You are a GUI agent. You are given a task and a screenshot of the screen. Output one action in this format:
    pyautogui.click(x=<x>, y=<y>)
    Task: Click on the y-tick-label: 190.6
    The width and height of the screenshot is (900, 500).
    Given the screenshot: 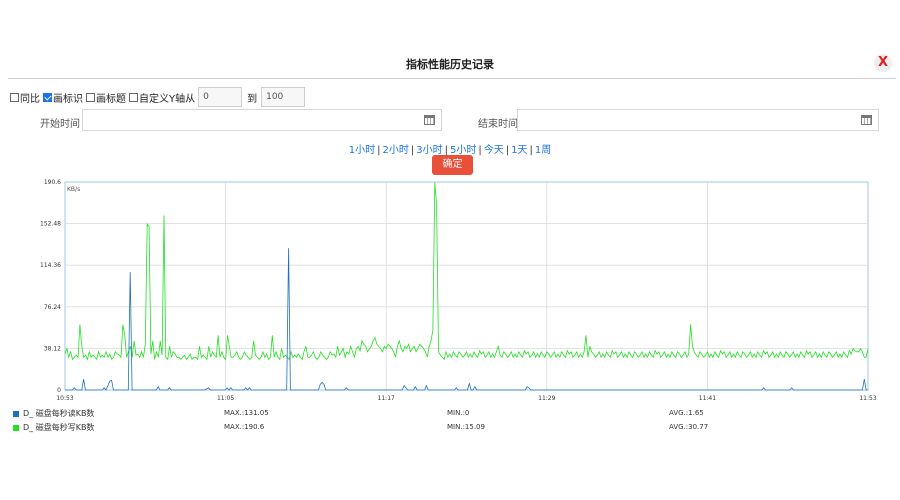 What is the action you would take?
    pyautogui.click(x=52, y=182)
    